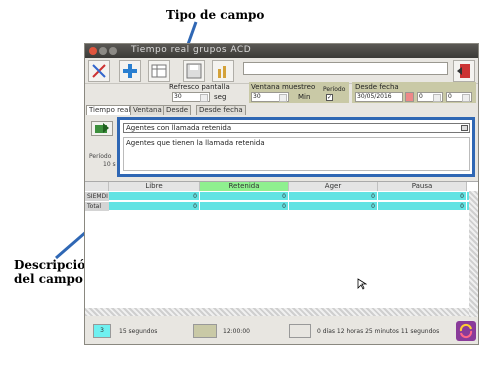 The height and width of the screenshot is (365, 494). Describe the element at coordinates (236, 331) in the screenshot. I see `status-time: 12:00:00` at that location.